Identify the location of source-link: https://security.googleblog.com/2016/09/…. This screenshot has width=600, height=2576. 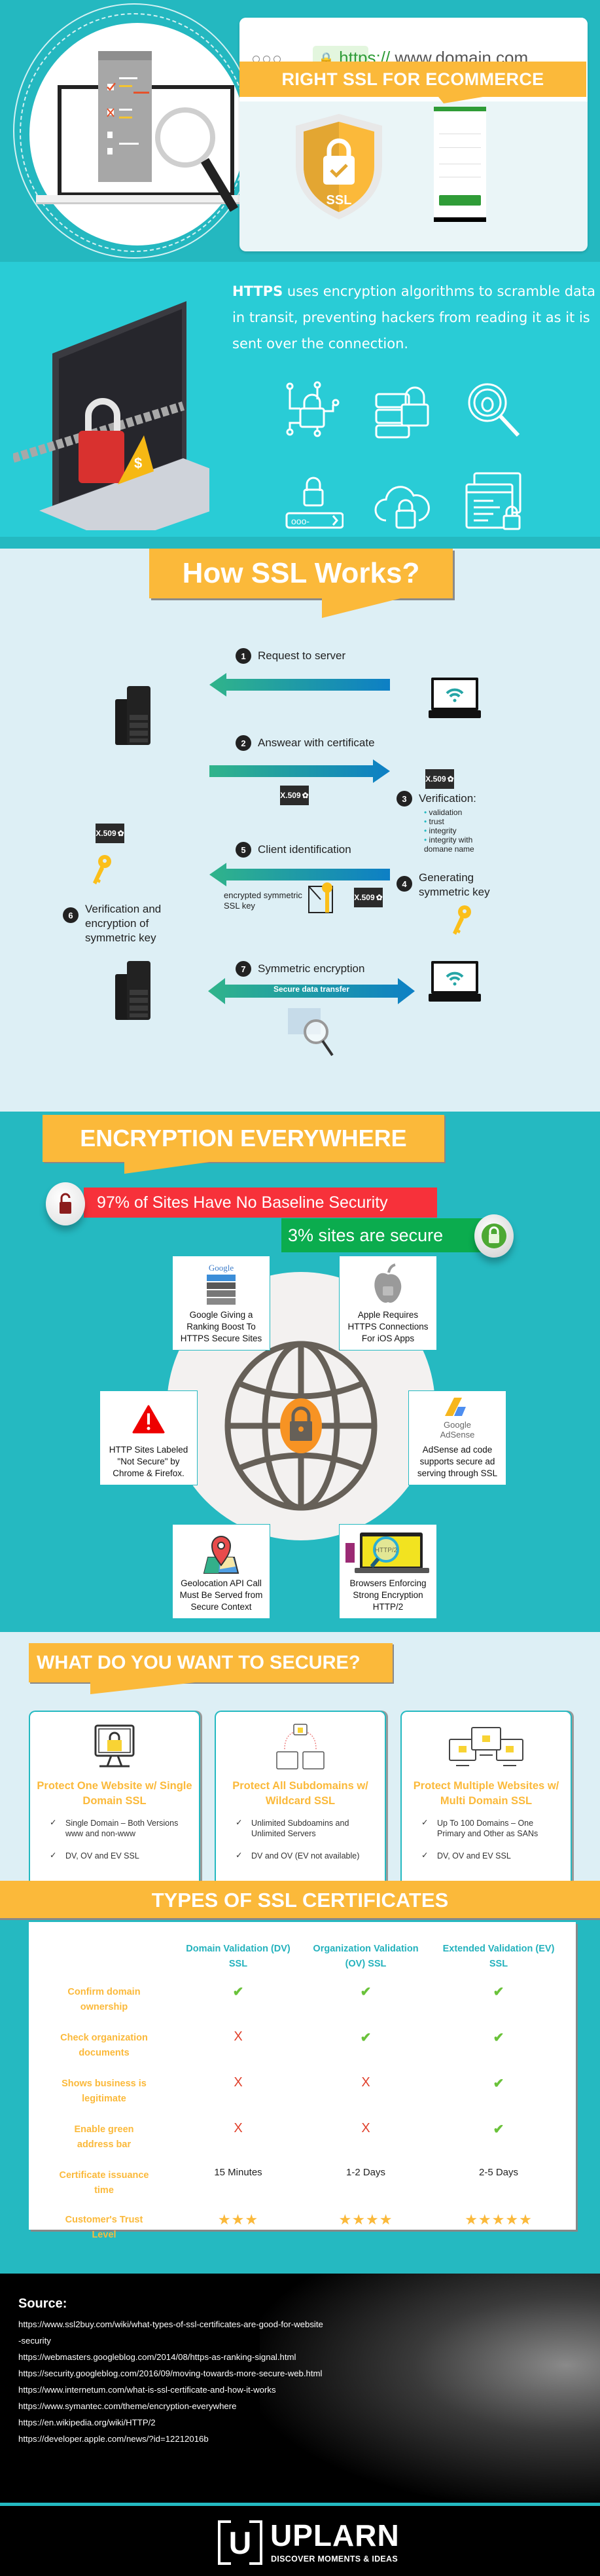
(172, 2373).